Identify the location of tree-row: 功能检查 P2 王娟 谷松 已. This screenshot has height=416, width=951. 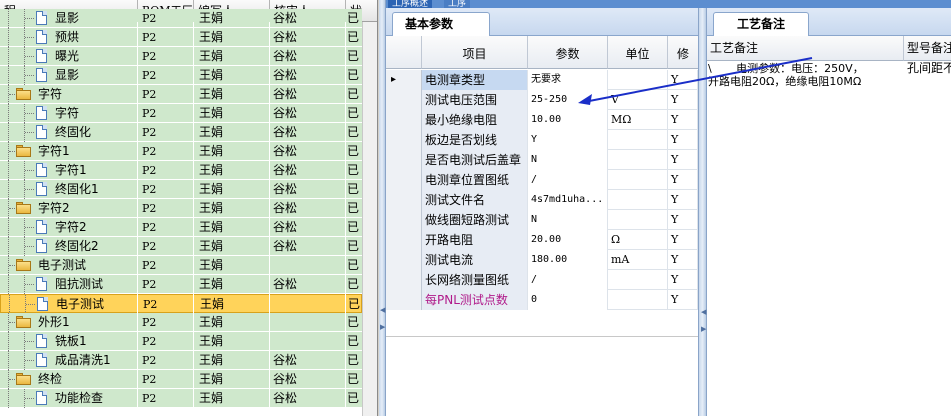
(181, 398).